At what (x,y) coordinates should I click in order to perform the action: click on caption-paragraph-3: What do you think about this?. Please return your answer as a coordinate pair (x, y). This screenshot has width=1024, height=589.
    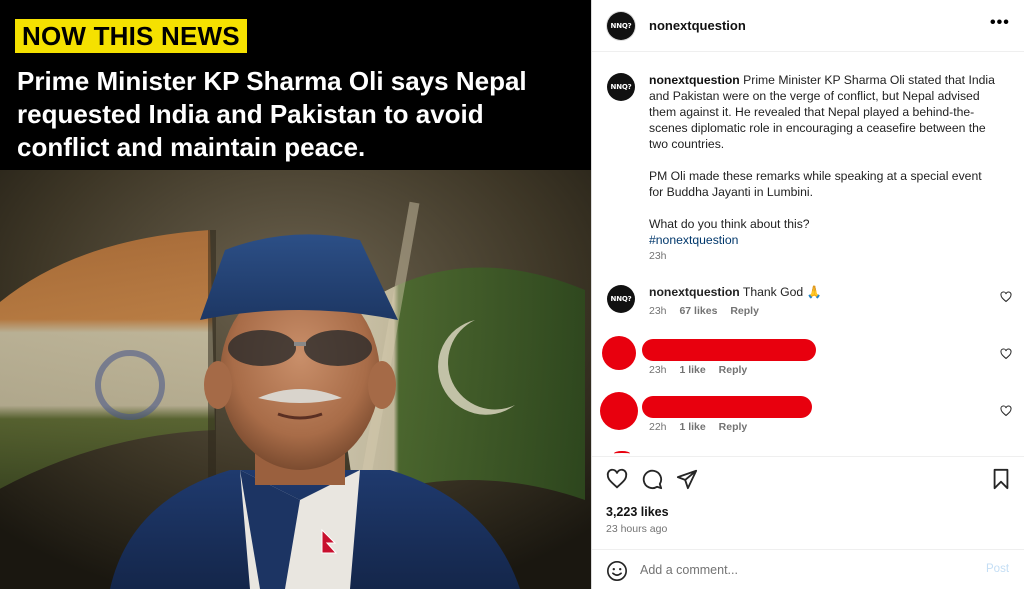
    Looking at the image, I should click on (729, 224).